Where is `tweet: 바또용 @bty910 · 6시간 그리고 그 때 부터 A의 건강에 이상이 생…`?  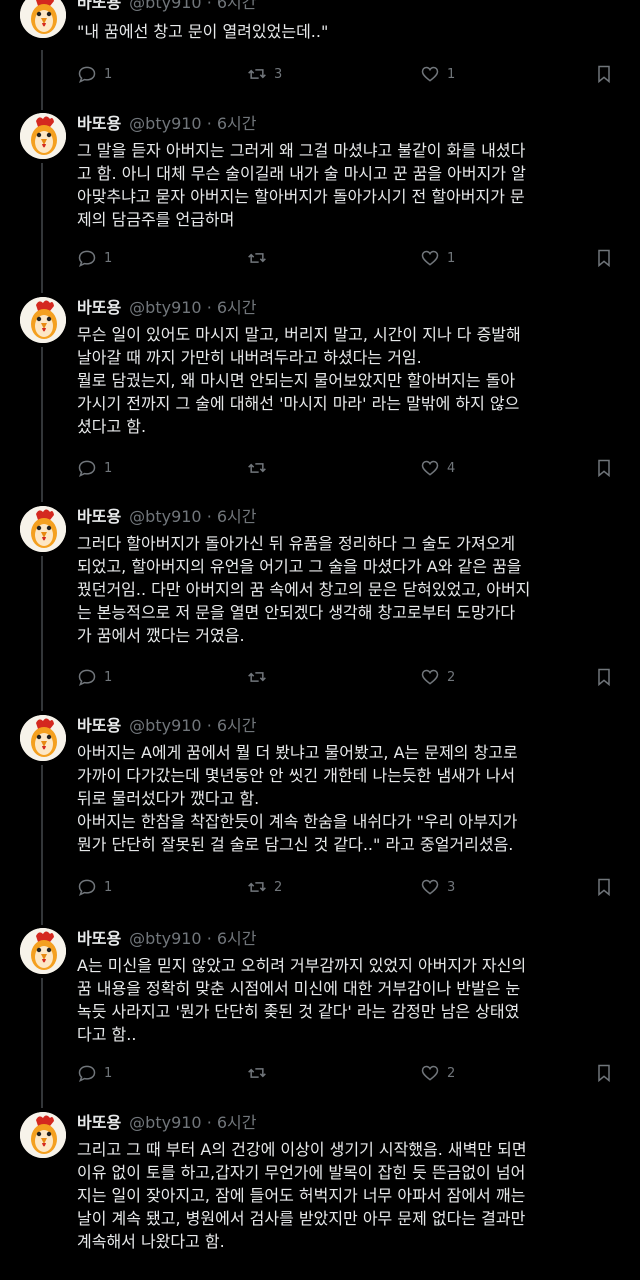 tweet: 바또용 @bty910 · 6시간 그리고 그 때 부터 A의 건강에 이상이 생… is located at coordinates (320, 1196).